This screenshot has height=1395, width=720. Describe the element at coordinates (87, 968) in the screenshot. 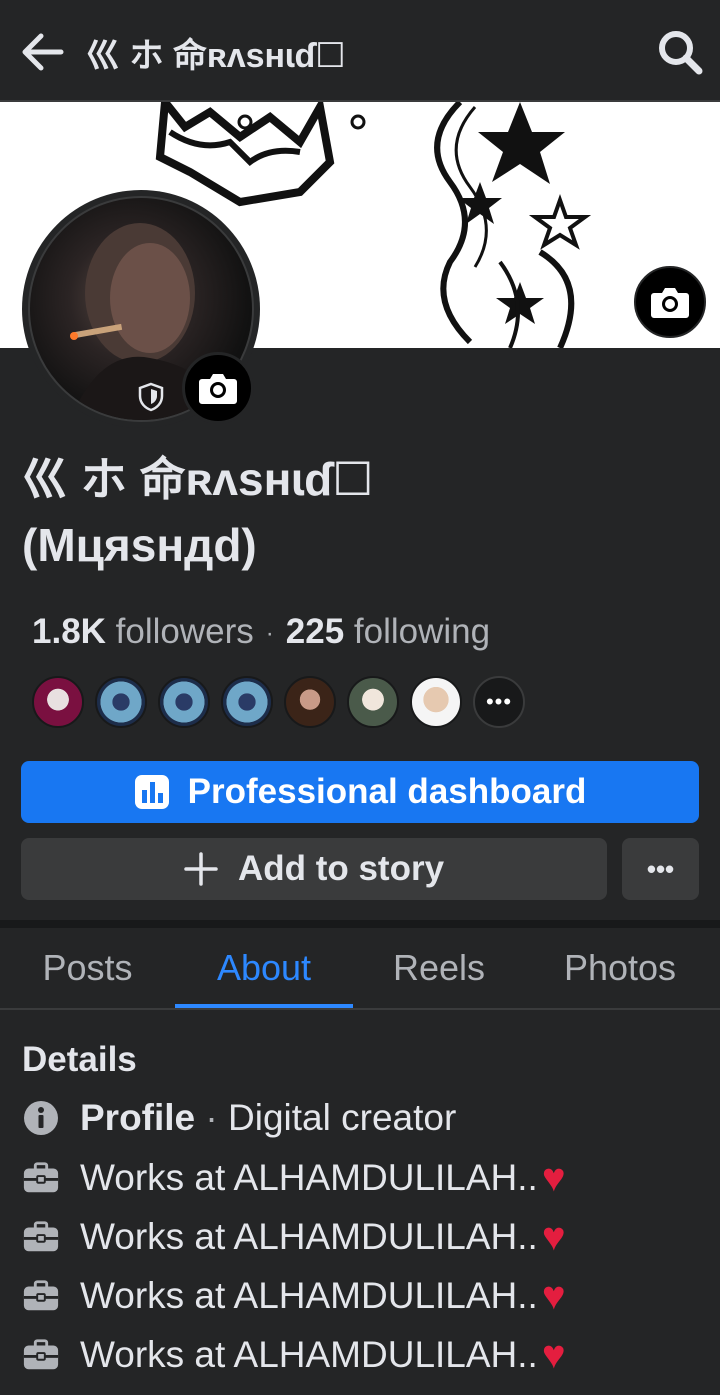

I see `tab-posts: Posts` at that location.